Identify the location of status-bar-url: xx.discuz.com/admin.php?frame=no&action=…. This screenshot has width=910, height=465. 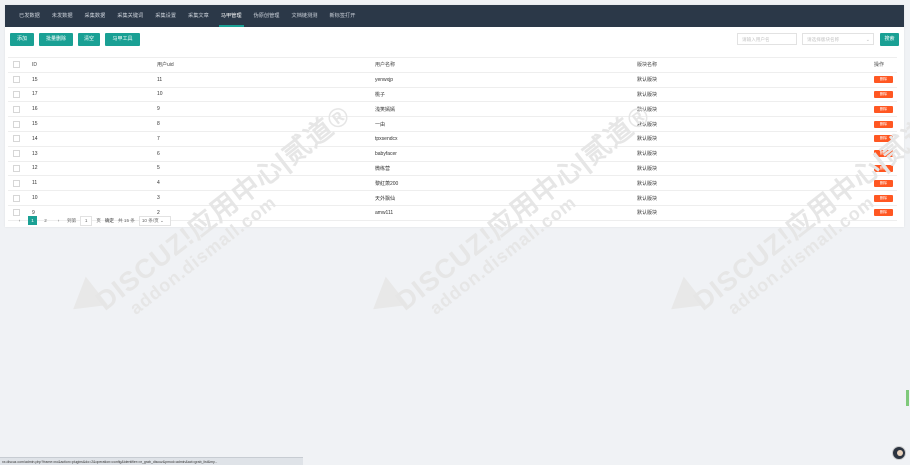
(151, 461).